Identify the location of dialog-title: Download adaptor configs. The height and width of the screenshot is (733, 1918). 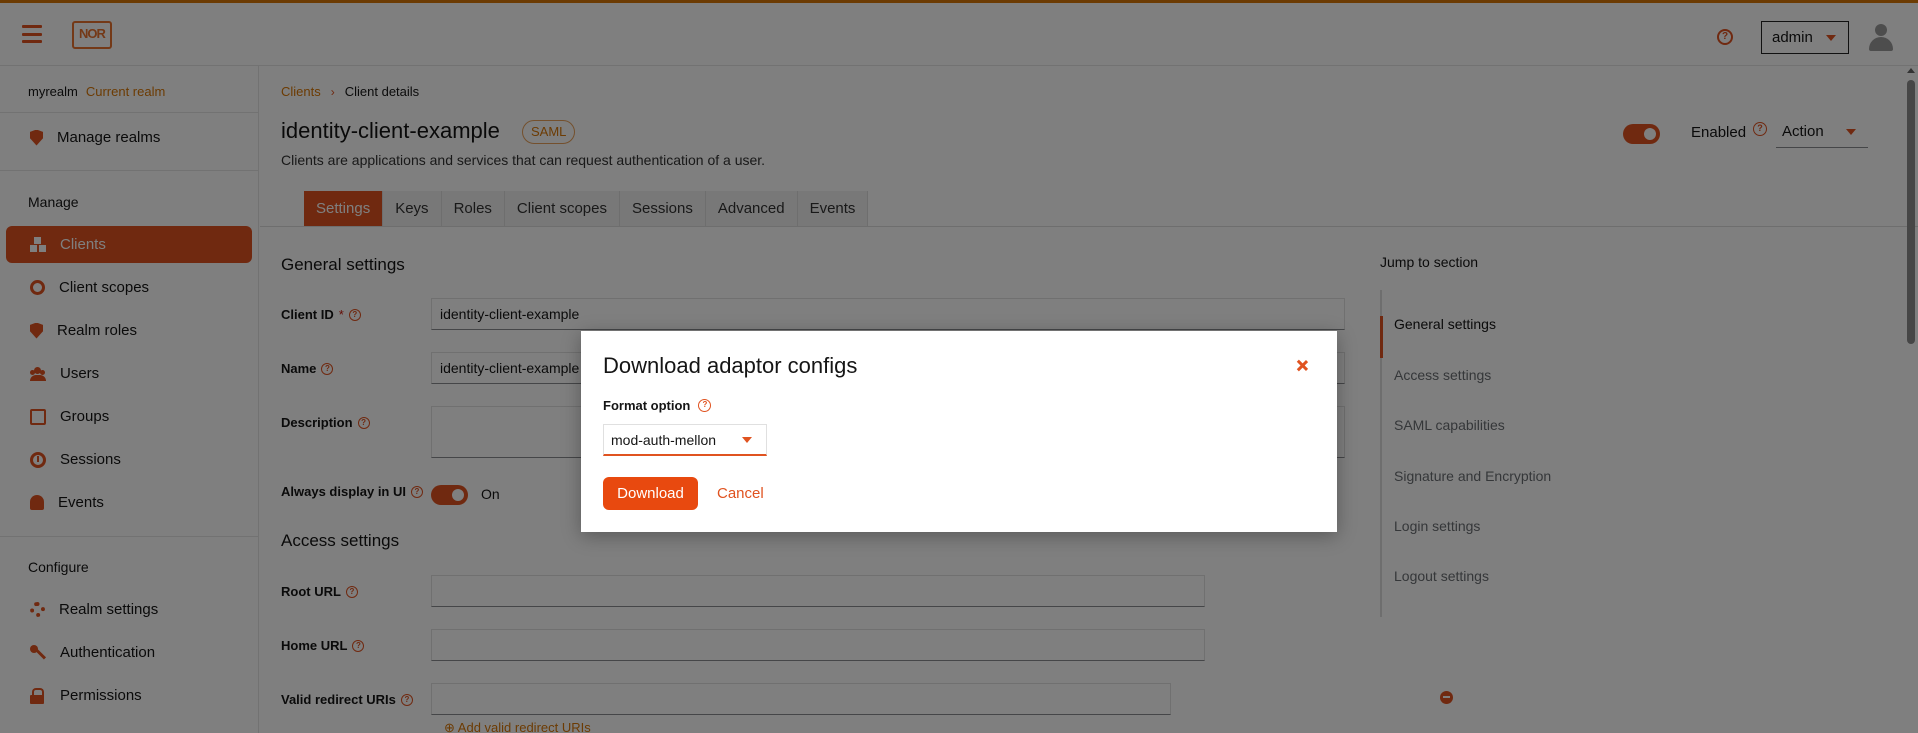
(730, 365).